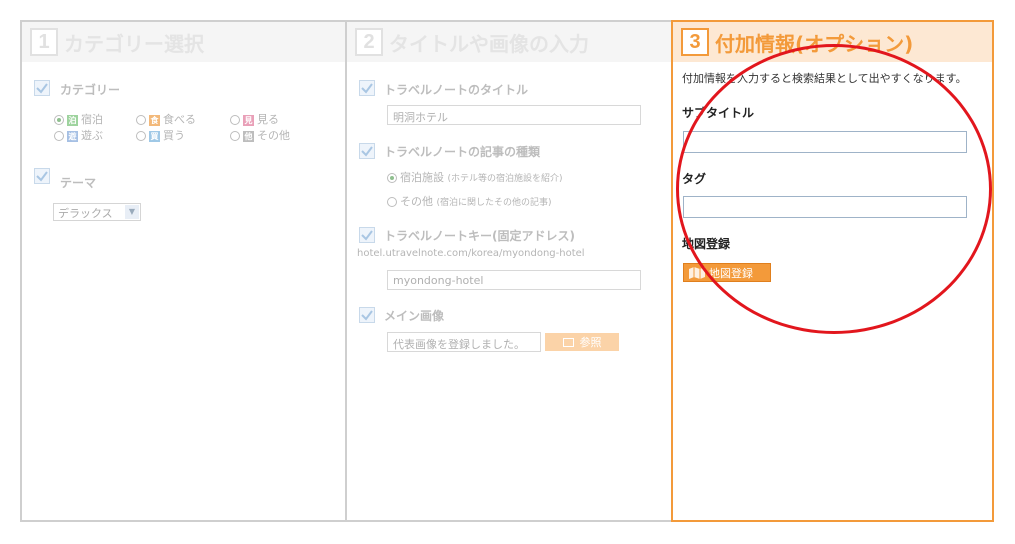 This screenshot has width=1015, height=544. What do you see at coordinates (825, 142) in the screenshot?
I see `subtitle-input` at bounding box center [825, 142].